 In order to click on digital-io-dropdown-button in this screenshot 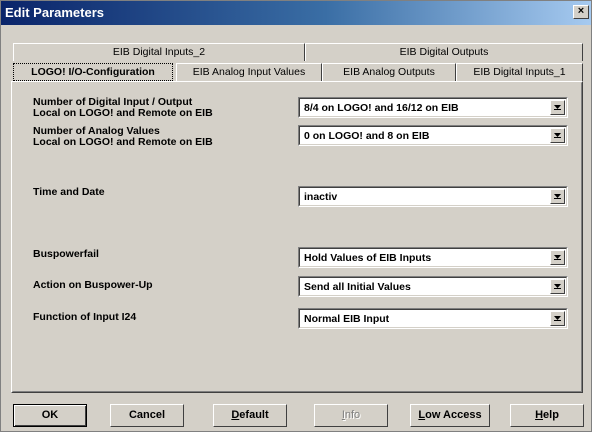, I will do `click(557, 107)`.